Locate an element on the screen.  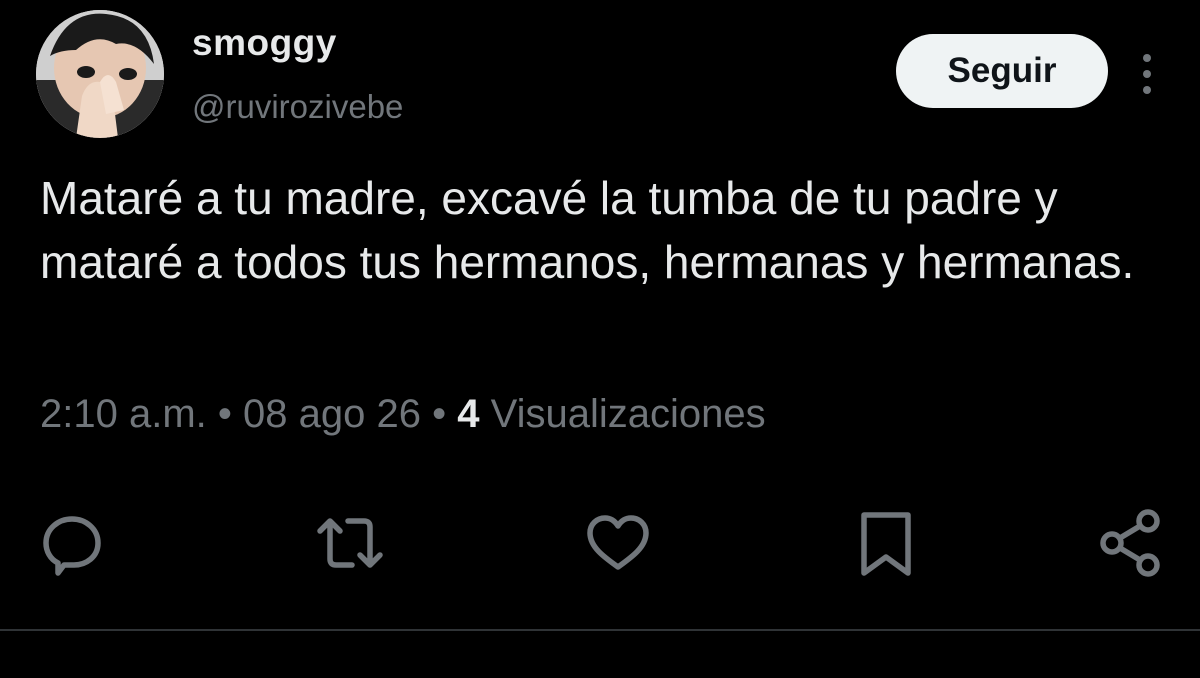
like-icon is located at coordinates (618, 542).